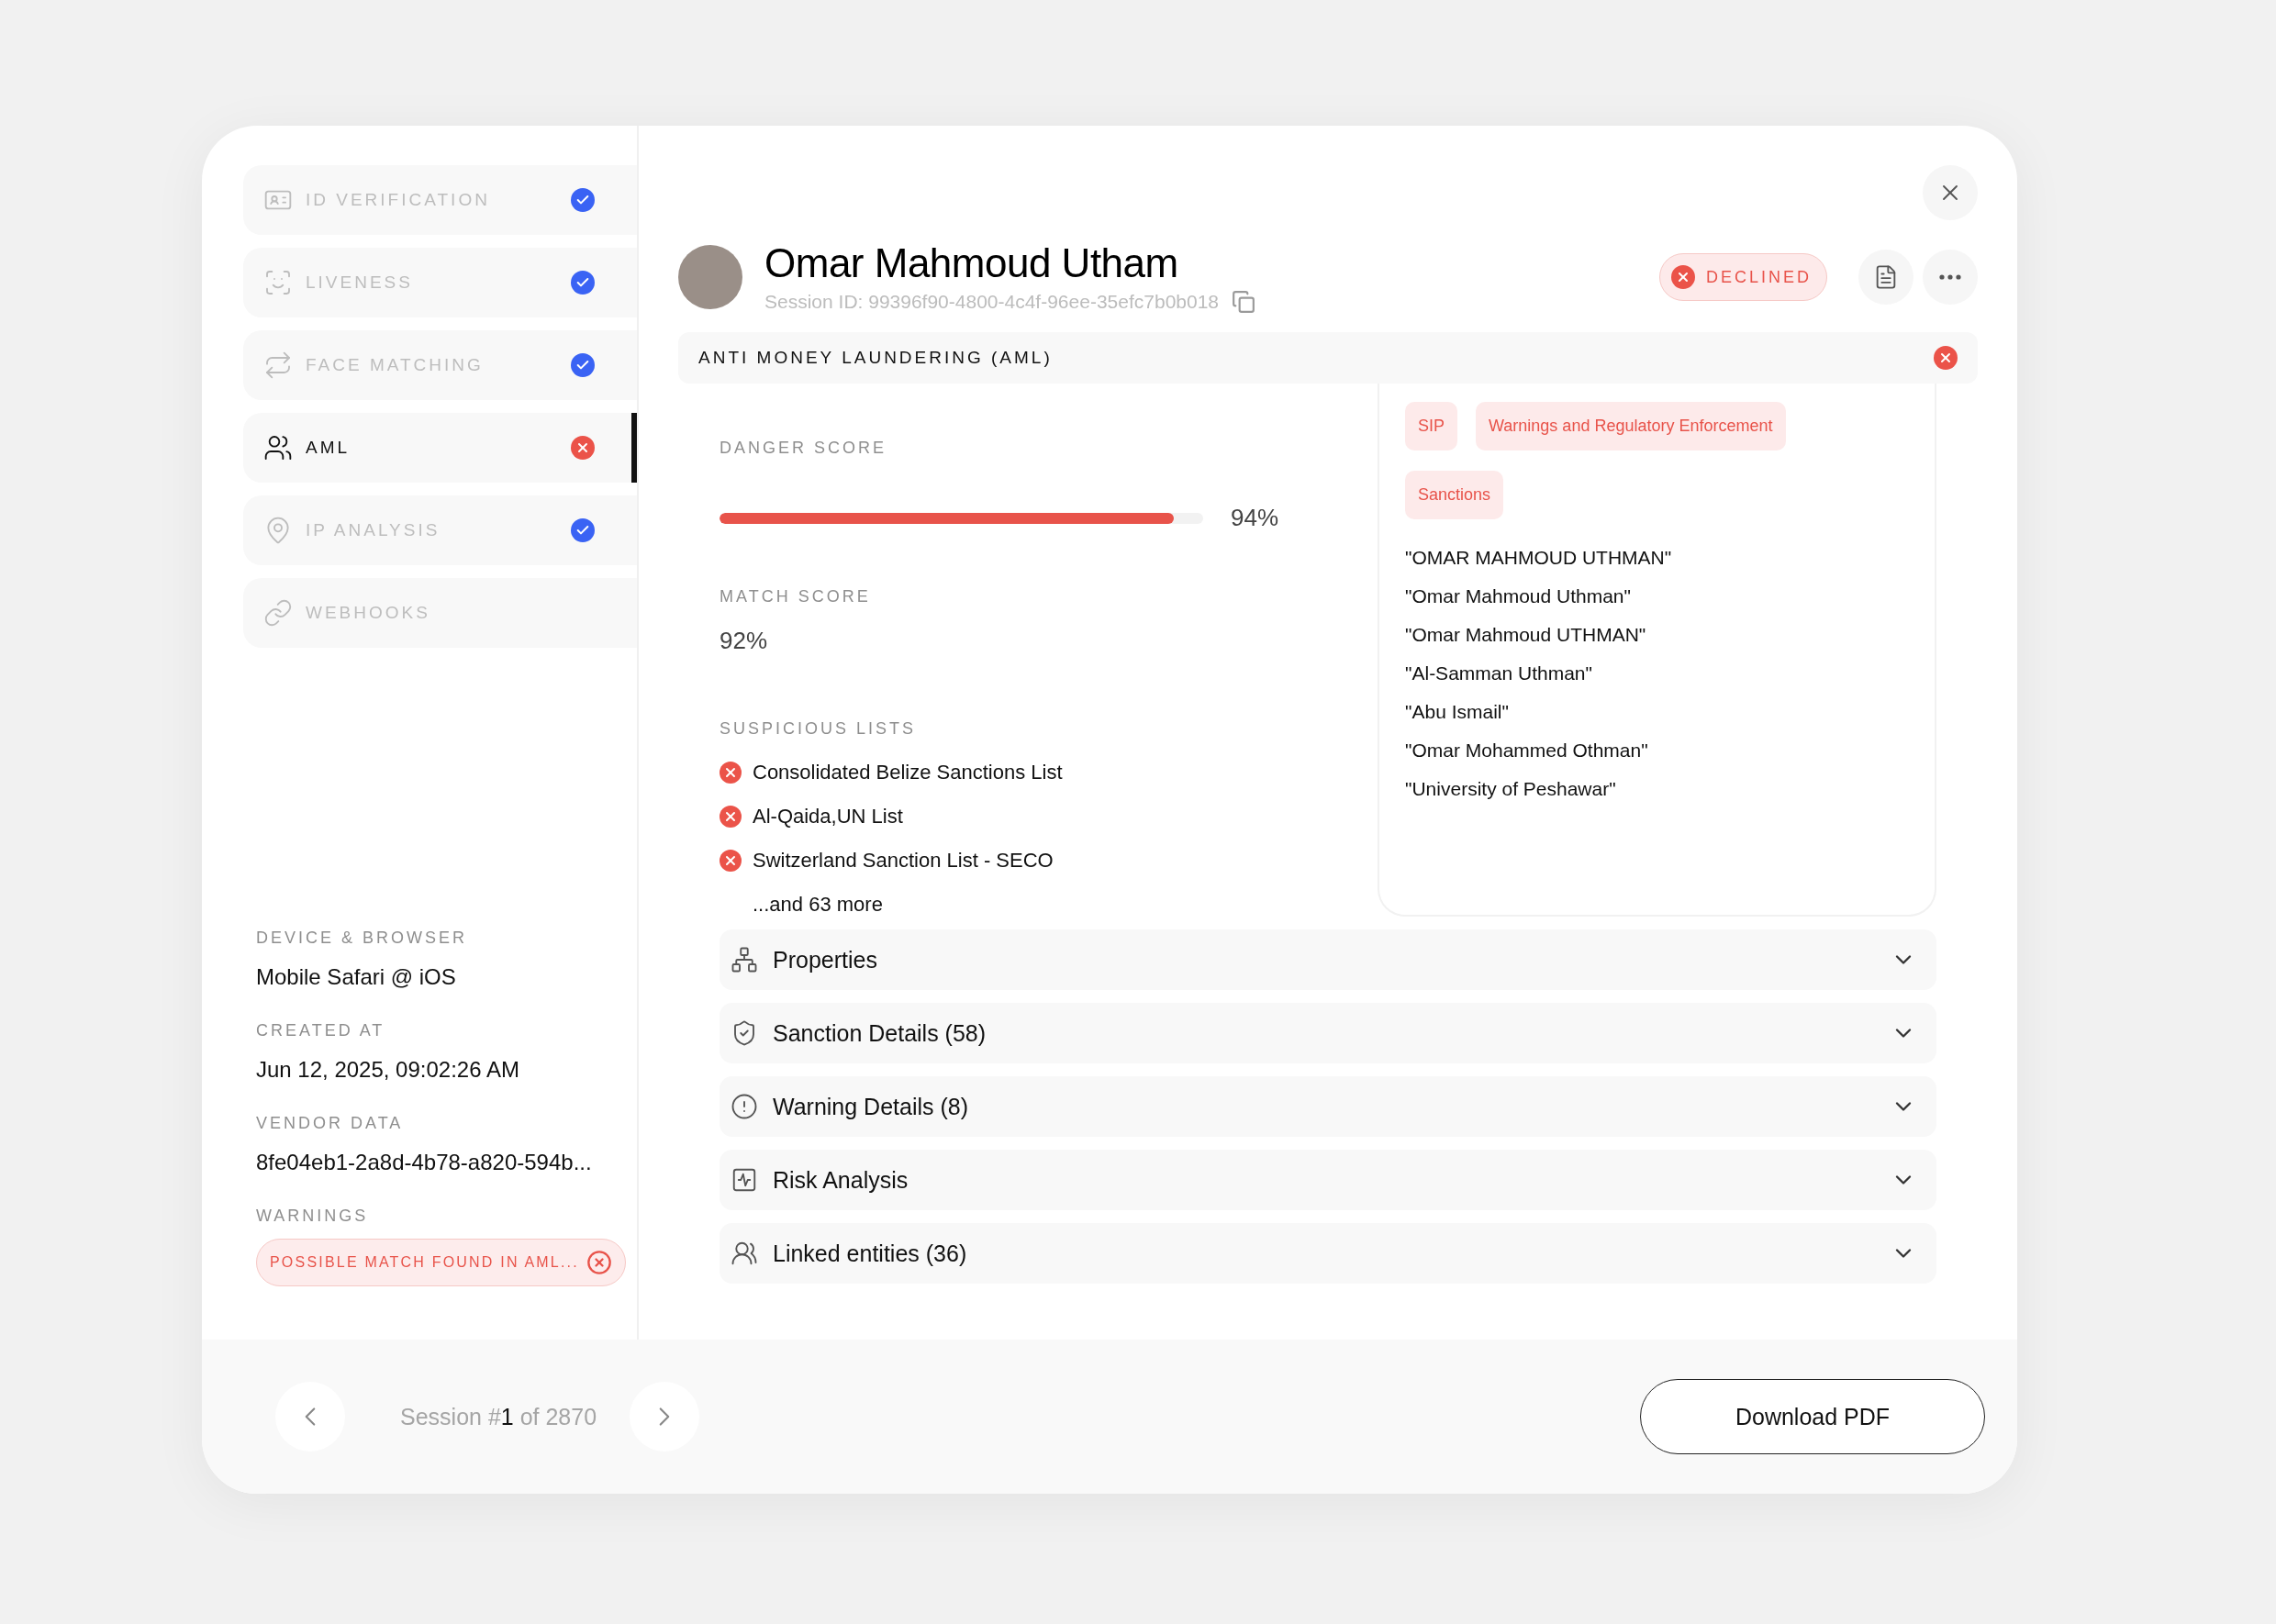 The width and height of the screenshot is (2276, 1624). I want to click on sidebar-item: AML, so click(440, 448).